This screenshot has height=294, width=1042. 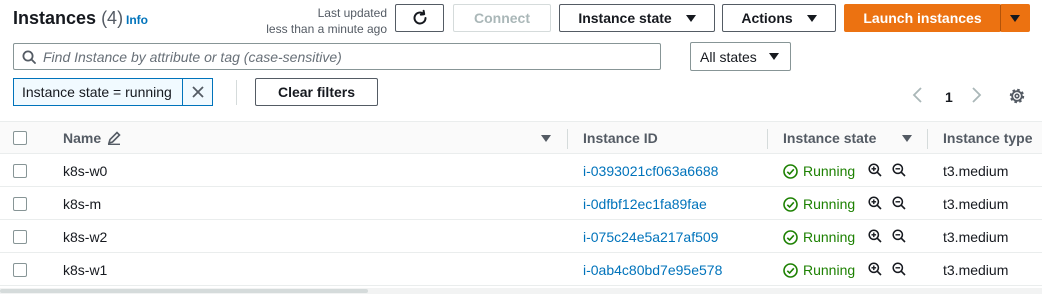 I want to click on remove-filter-button, so click(x=198, y=92).